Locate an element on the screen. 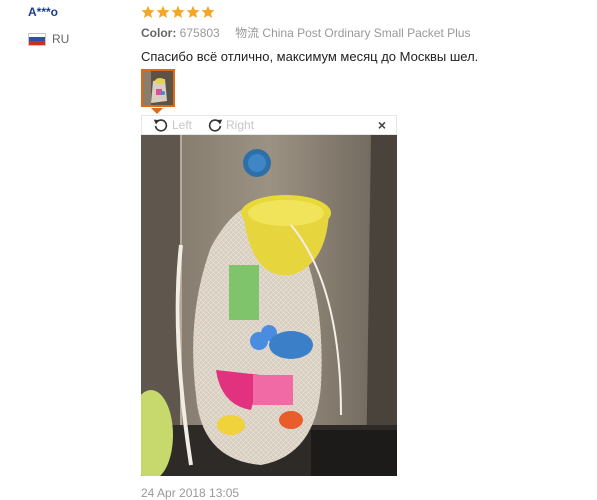 Image resolution: width=597 pixels, height=500 pixels. rotate-left-icon is located at coordinates (160, 125).